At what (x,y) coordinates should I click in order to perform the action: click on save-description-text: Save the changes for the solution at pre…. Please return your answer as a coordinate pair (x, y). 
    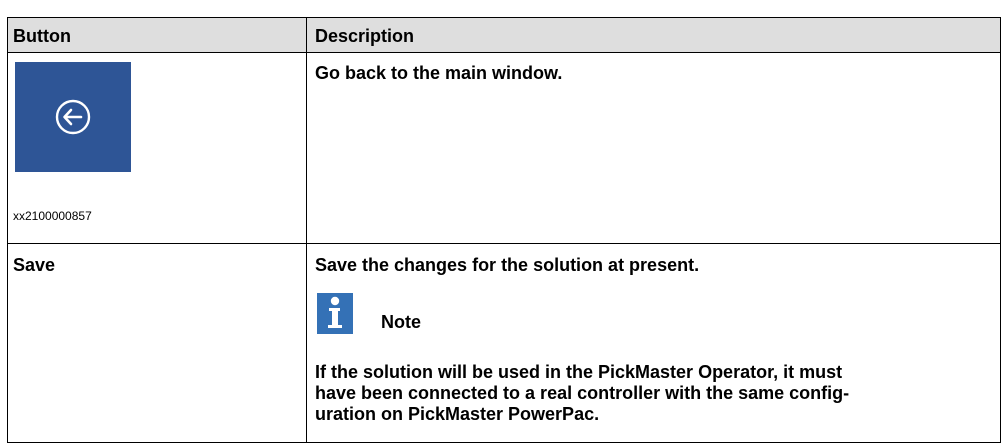
    Looking at the image, I should click on (507, 265).